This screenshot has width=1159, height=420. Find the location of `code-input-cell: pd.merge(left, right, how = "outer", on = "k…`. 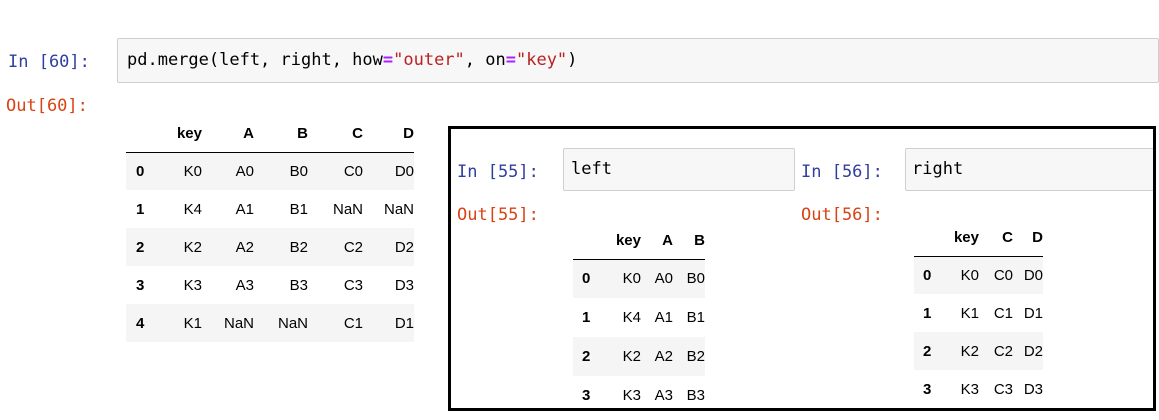

code-input-cell: pd.merge(left, right, how = "outer", on = "k… is located at coordinates (638, 60).